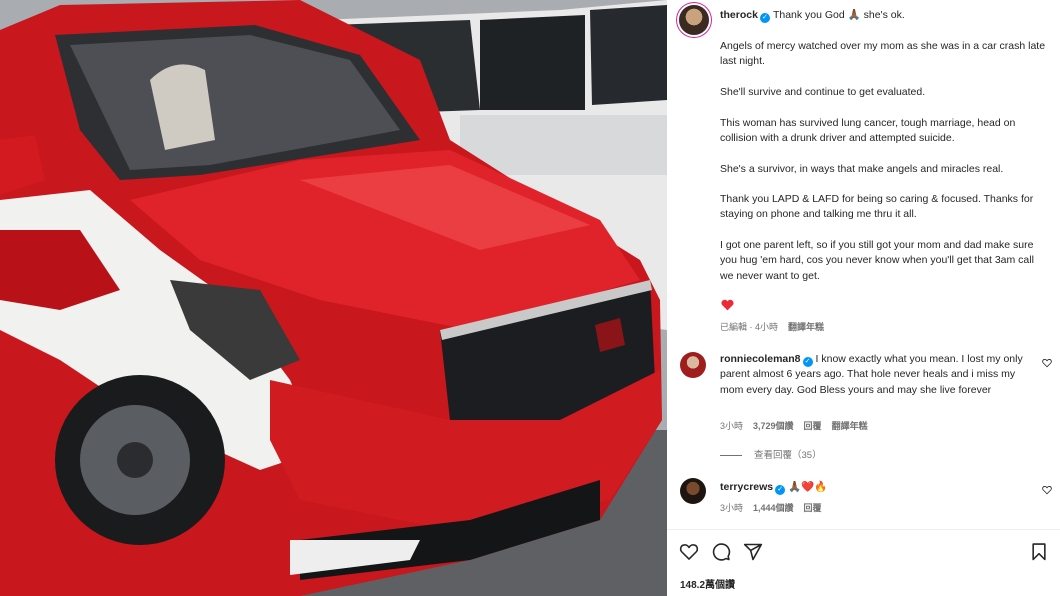  I want to click on author-username: therock, so click(739, 15).